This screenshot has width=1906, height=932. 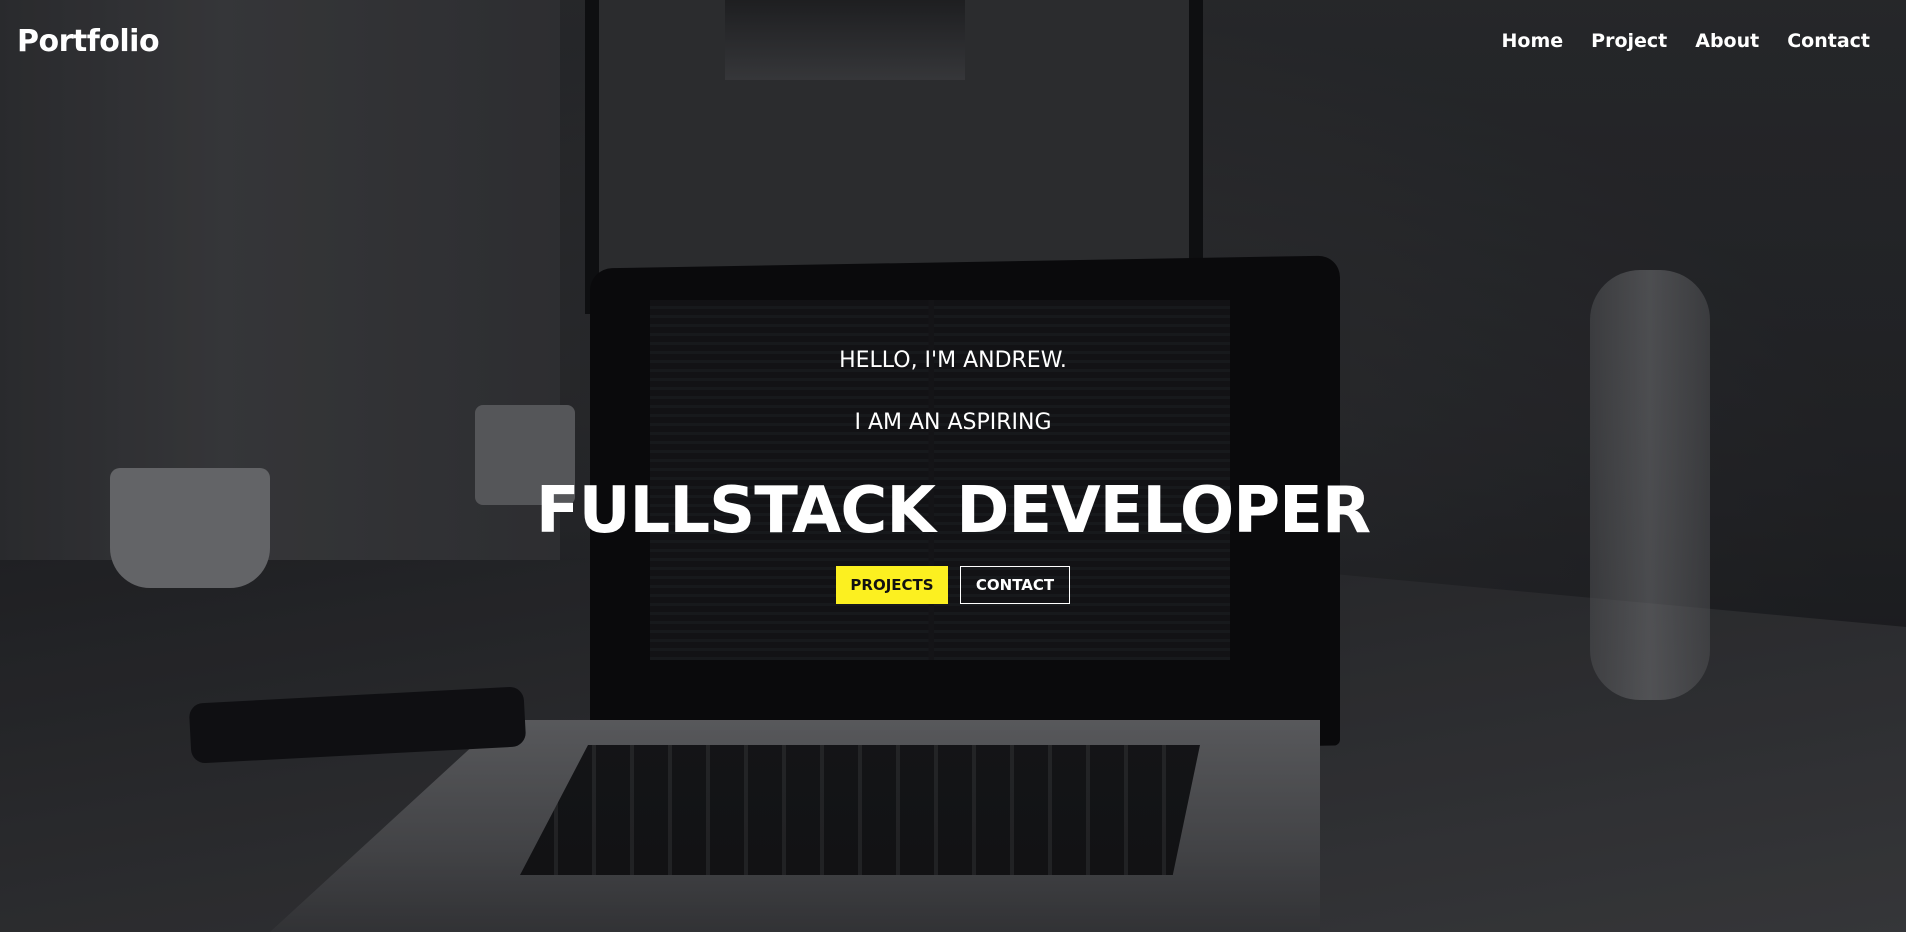 I want to click on hero-aspiring: I AM AN ASPIRING, so click(x=953, y=422).